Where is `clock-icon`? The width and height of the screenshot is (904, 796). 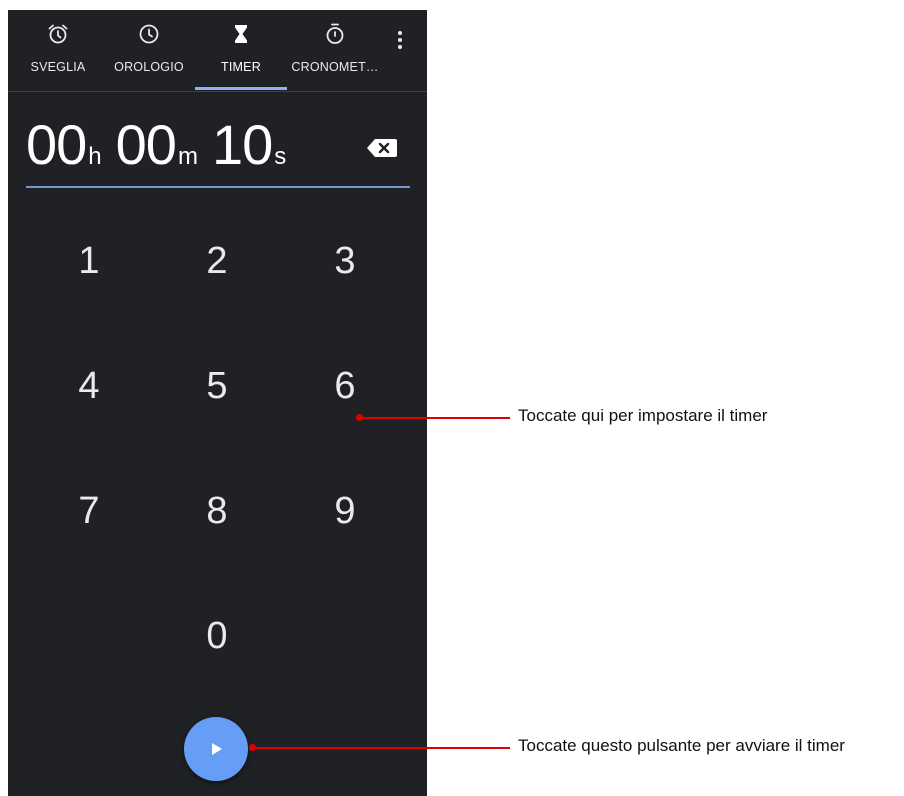
clock-icon is located at coordinates (149, 34).